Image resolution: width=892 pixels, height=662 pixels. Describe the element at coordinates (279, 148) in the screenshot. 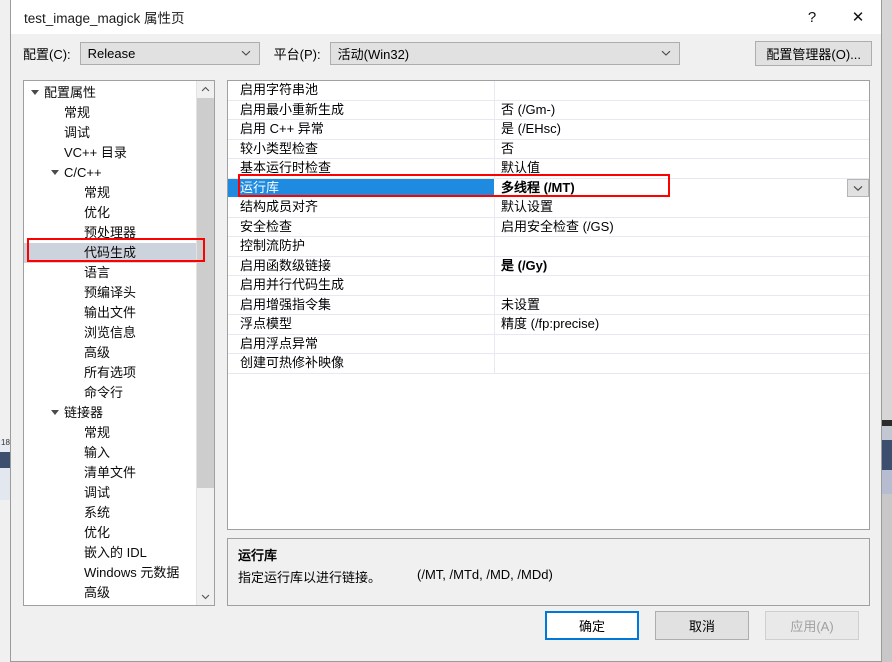

I see `property-name: 较小类型检查` at that location.